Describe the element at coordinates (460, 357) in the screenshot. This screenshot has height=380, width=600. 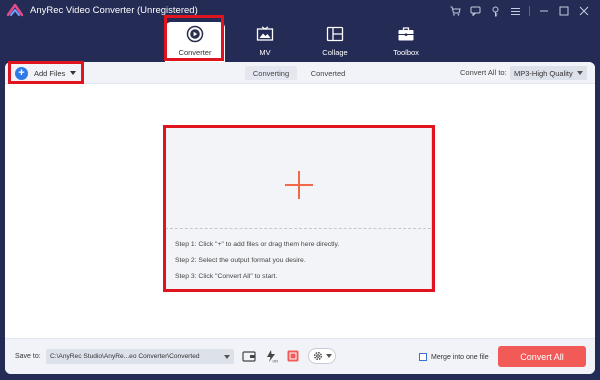
I see `merge-label: Merge into one file` at that location.